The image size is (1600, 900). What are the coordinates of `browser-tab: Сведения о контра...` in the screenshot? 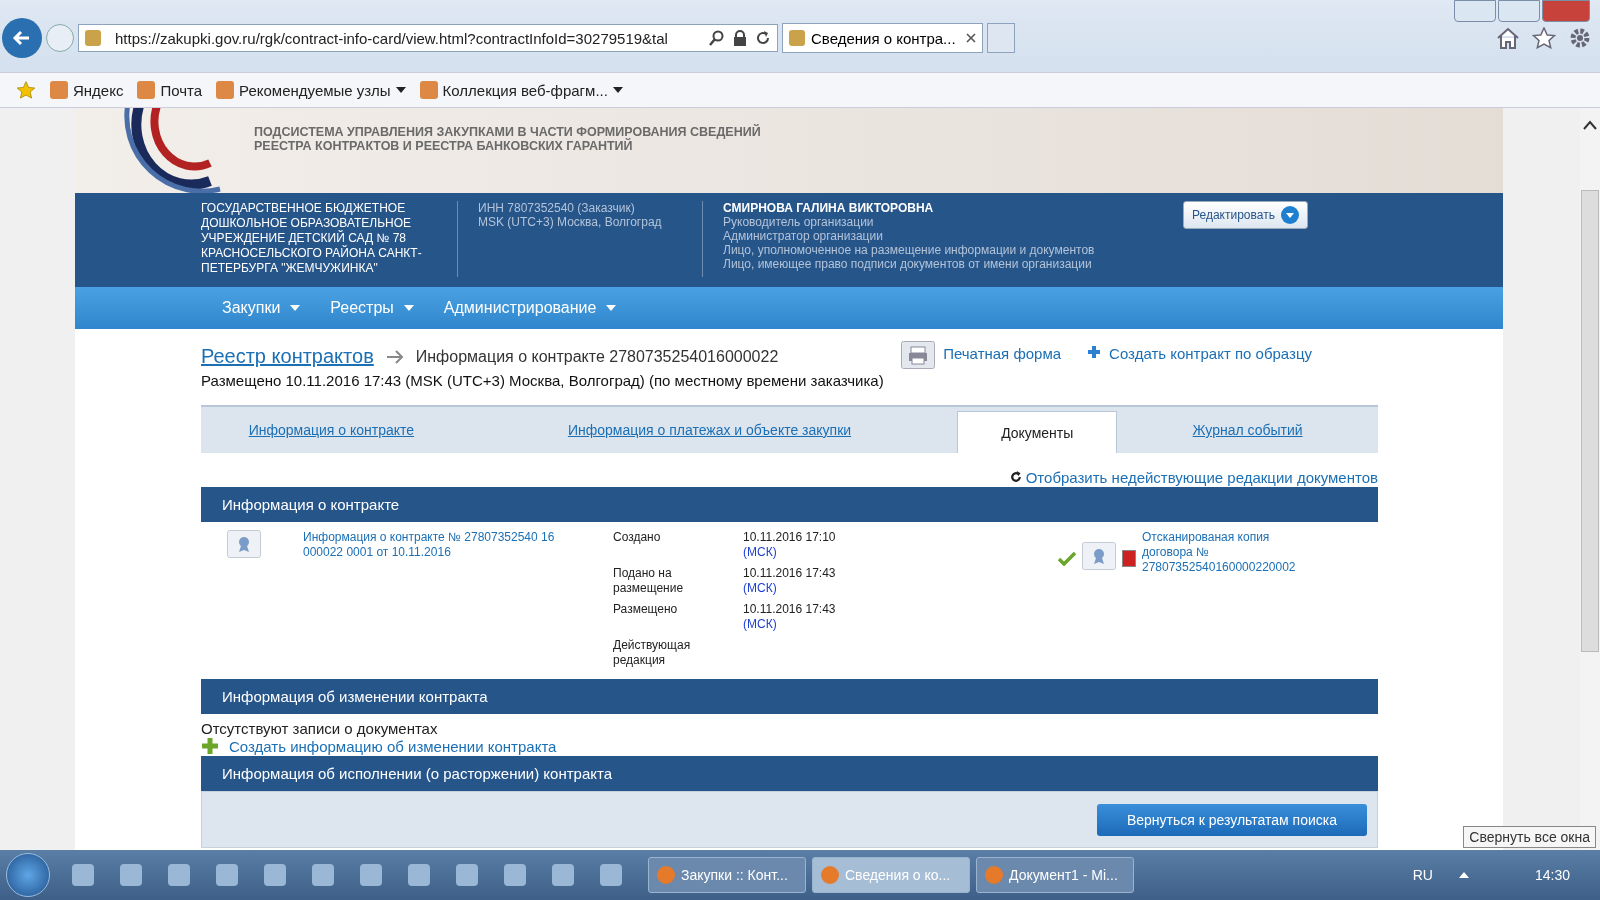 It's located at (882, 38).